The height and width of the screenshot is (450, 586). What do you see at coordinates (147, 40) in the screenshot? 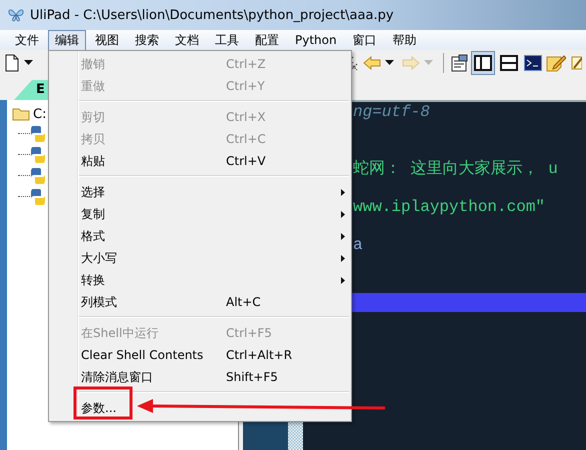
I see `menu-bar-item: 搜索` at bounding box center [147, 40].